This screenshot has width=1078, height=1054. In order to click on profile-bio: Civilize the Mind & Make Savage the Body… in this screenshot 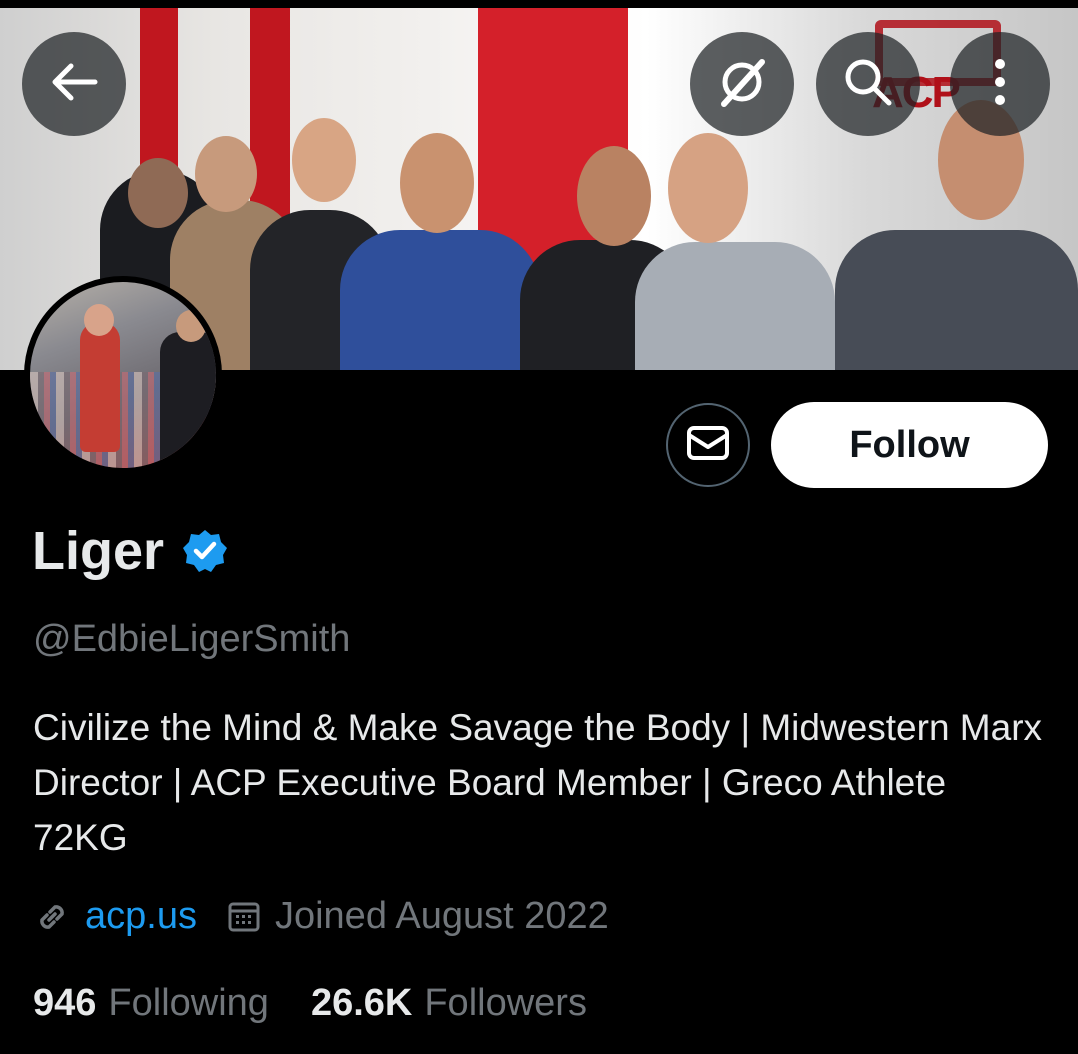, I will do `click(538, 782)`.